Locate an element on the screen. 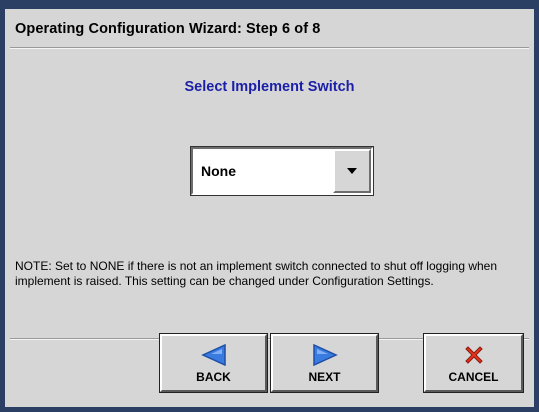 This screenshot has height=412, width=539. next-button-label: NEXT is located at coordinates (324, 377).